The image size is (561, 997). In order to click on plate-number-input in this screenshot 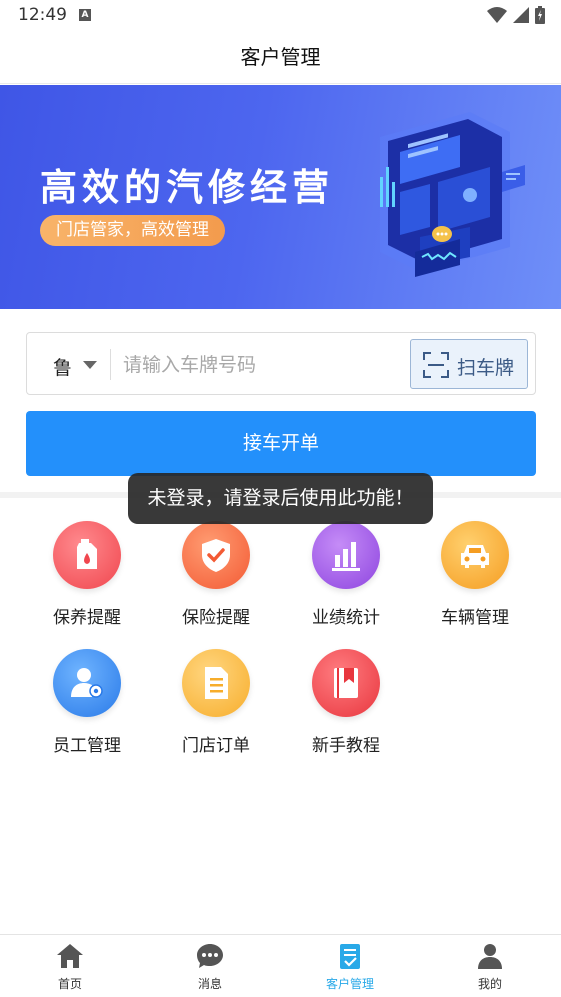, I will do `click(263, 364)`.